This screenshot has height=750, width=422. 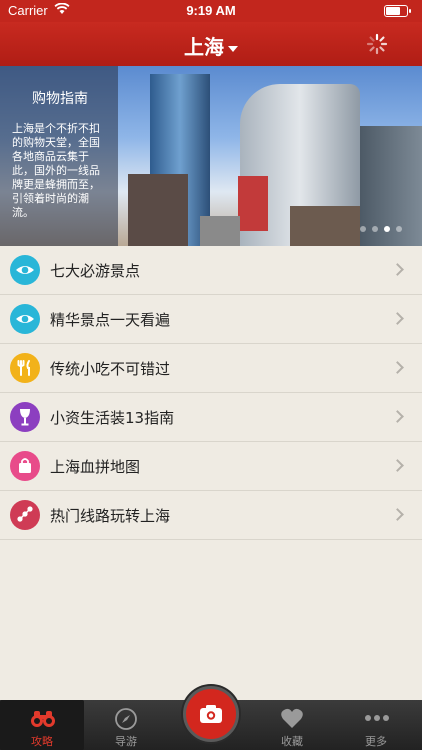 I want to click on nav-bar: 上海, so click(x=211, y=44).